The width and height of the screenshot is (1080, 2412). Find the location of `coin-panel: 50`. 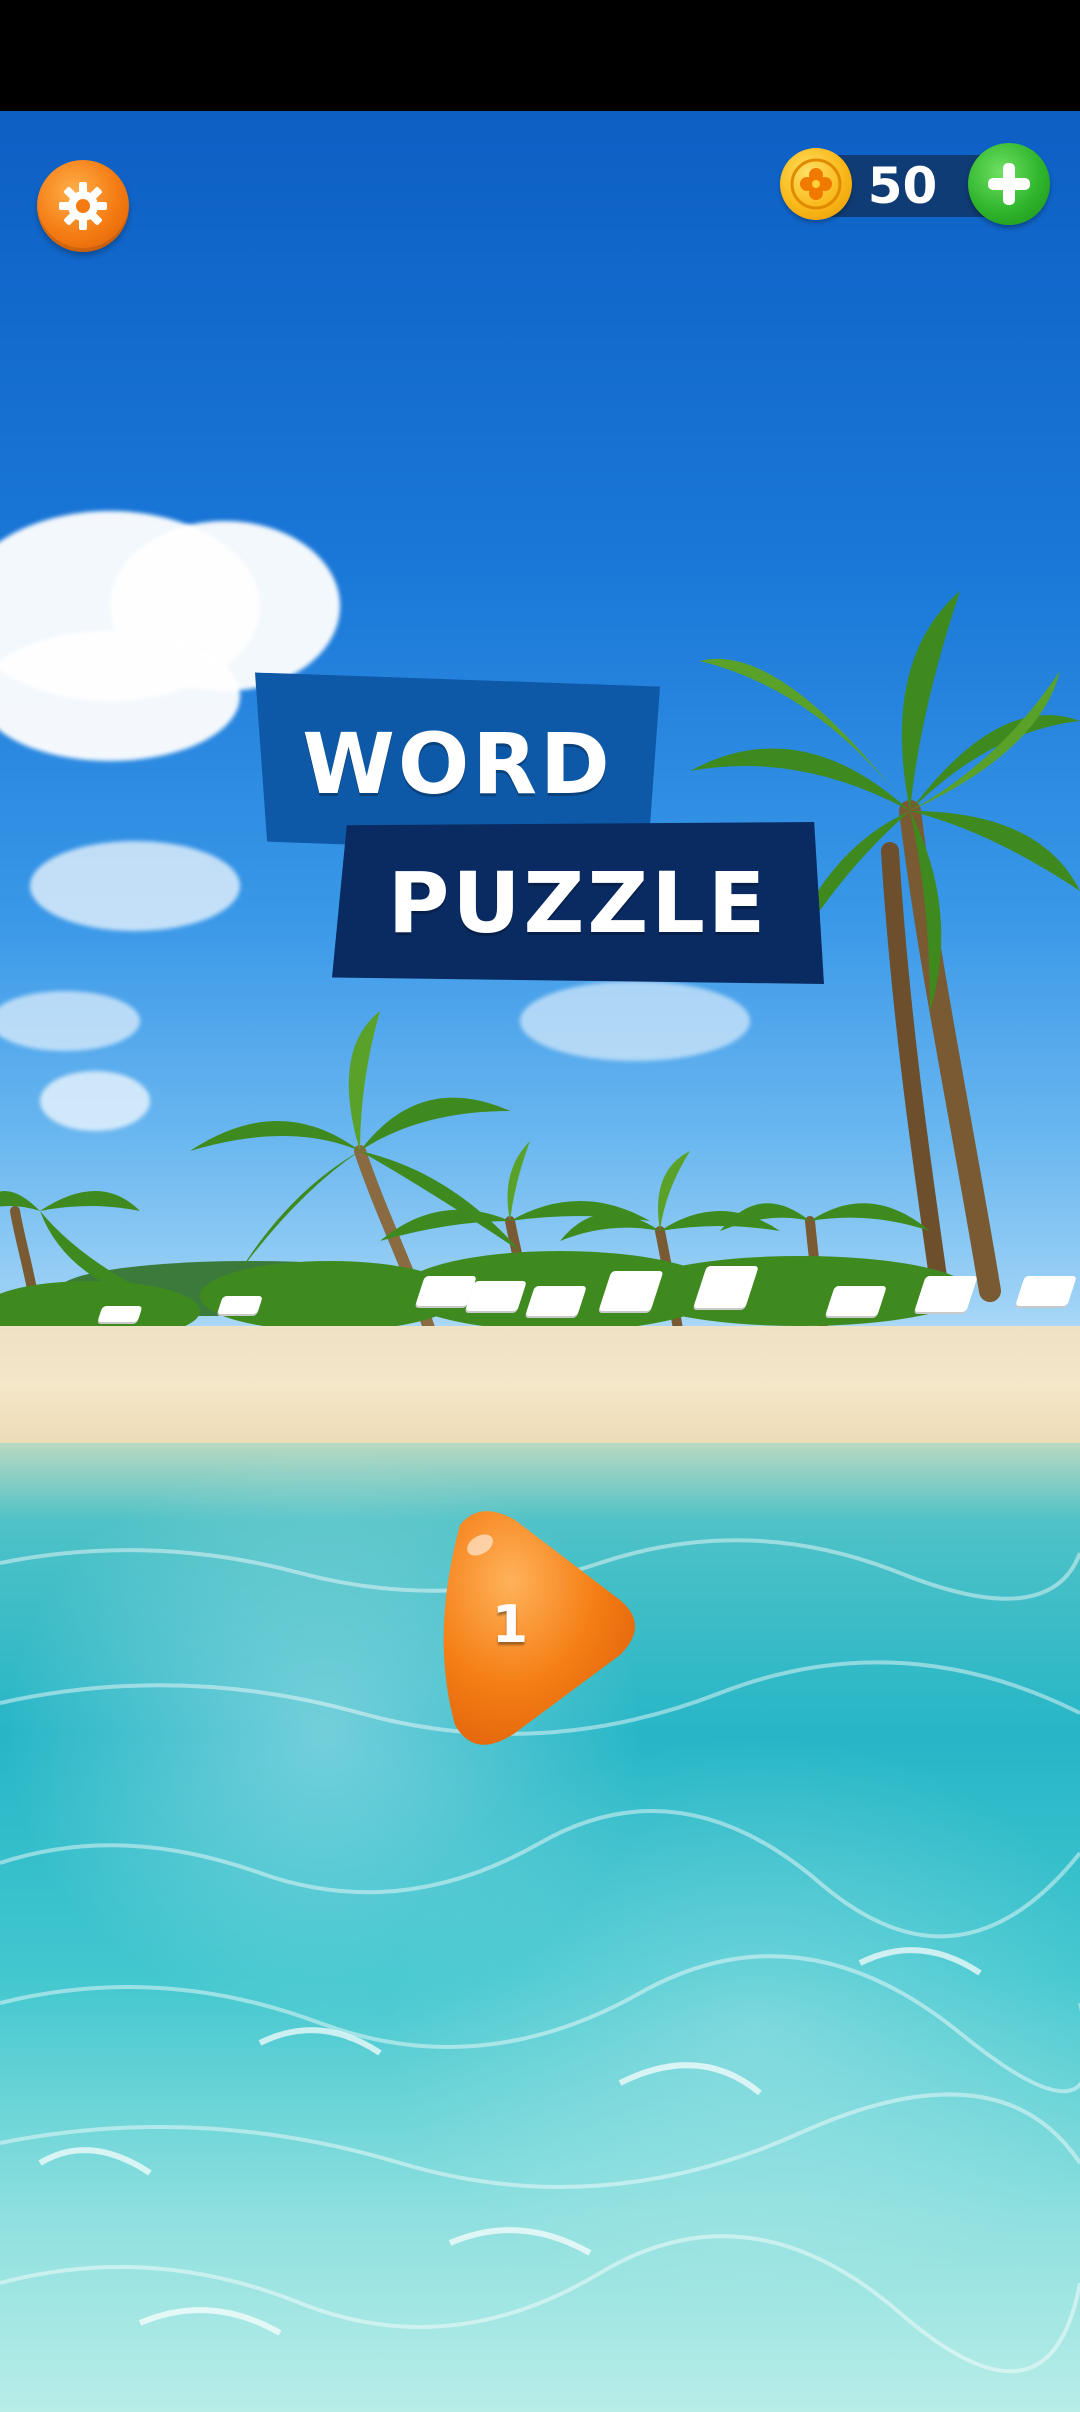

coin-panel: 50 is located at coordinates (915, 186).